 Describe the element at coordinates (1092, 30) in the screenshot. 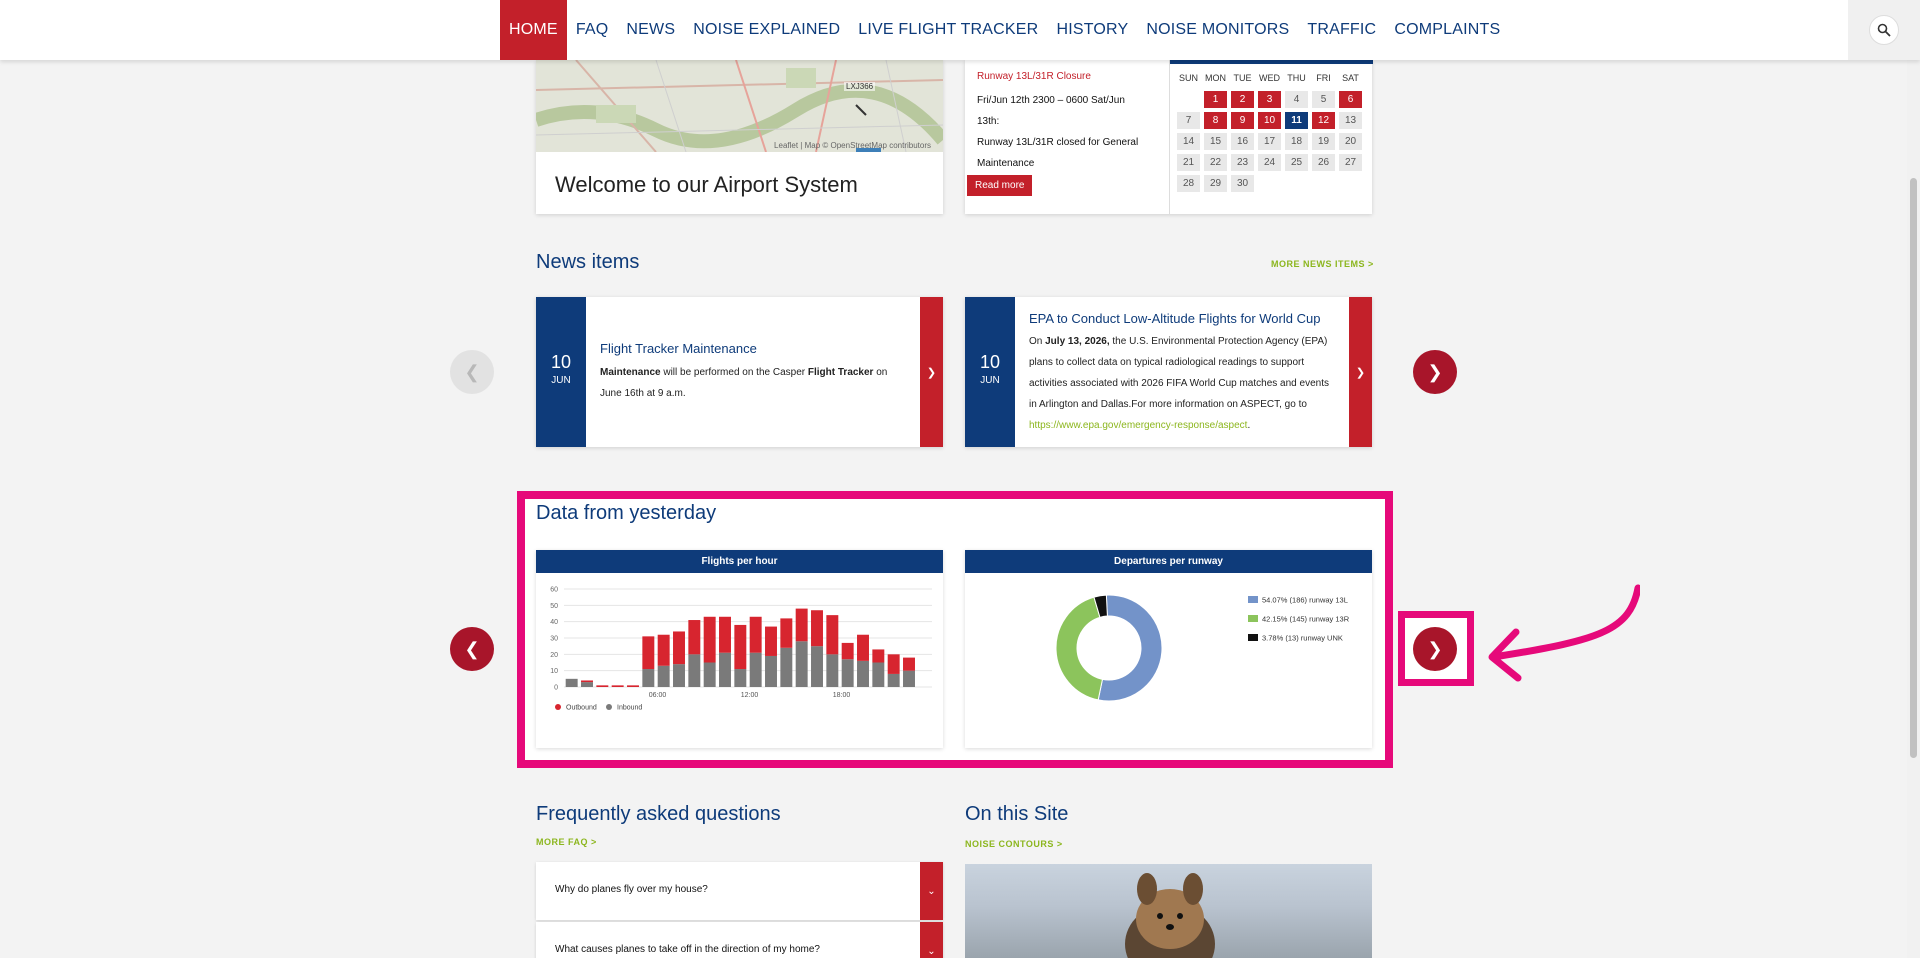

I see `nav-history: HISTORY` at that location.